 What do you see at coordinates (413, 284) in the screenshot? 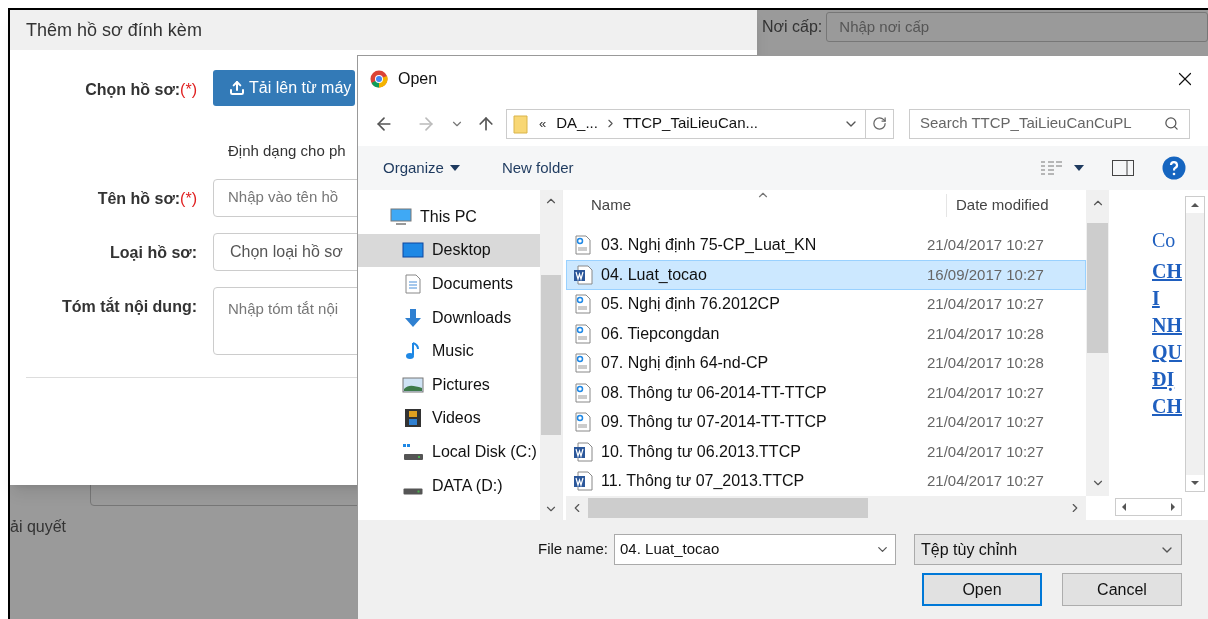
I see `document-icon` at bounding box center [413, 284].